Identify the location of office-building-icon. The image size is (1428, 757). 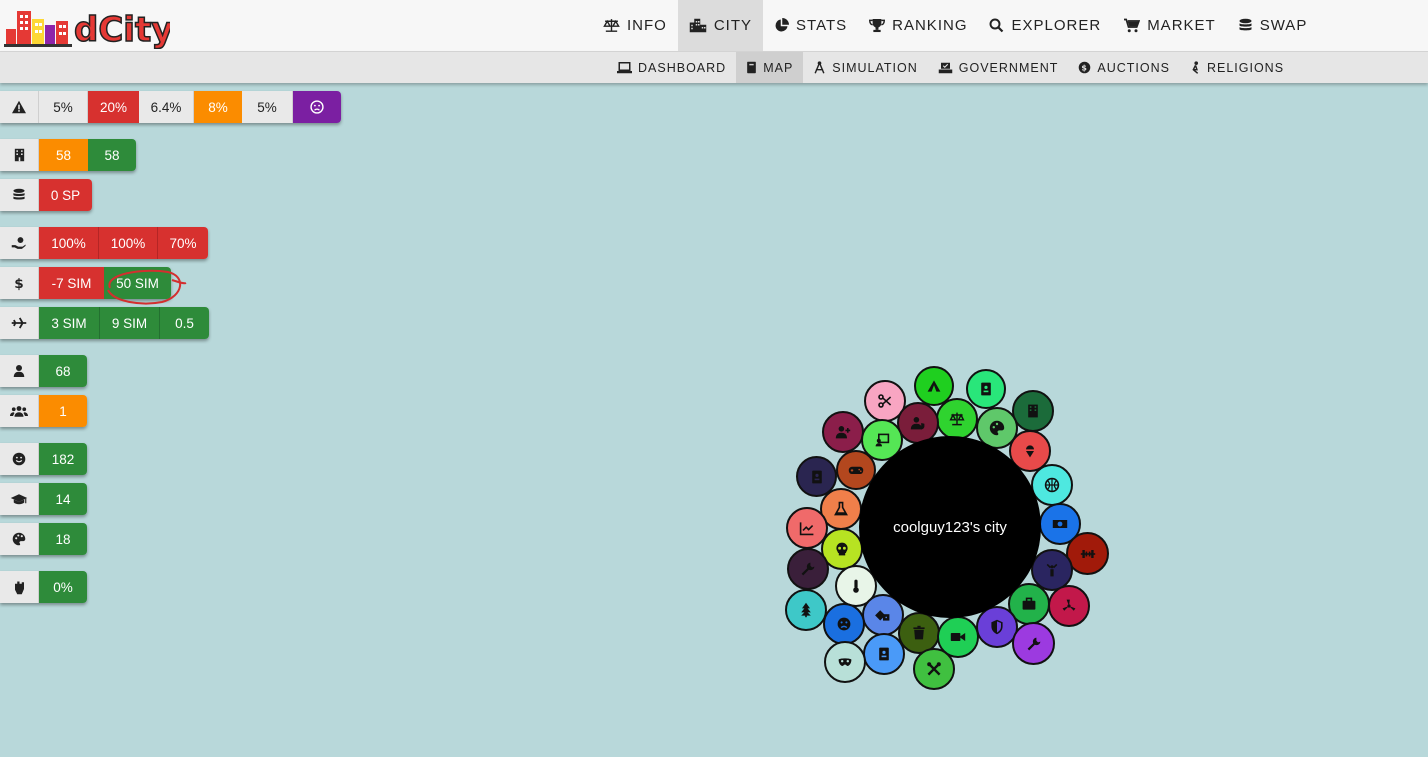
(1033, 411).